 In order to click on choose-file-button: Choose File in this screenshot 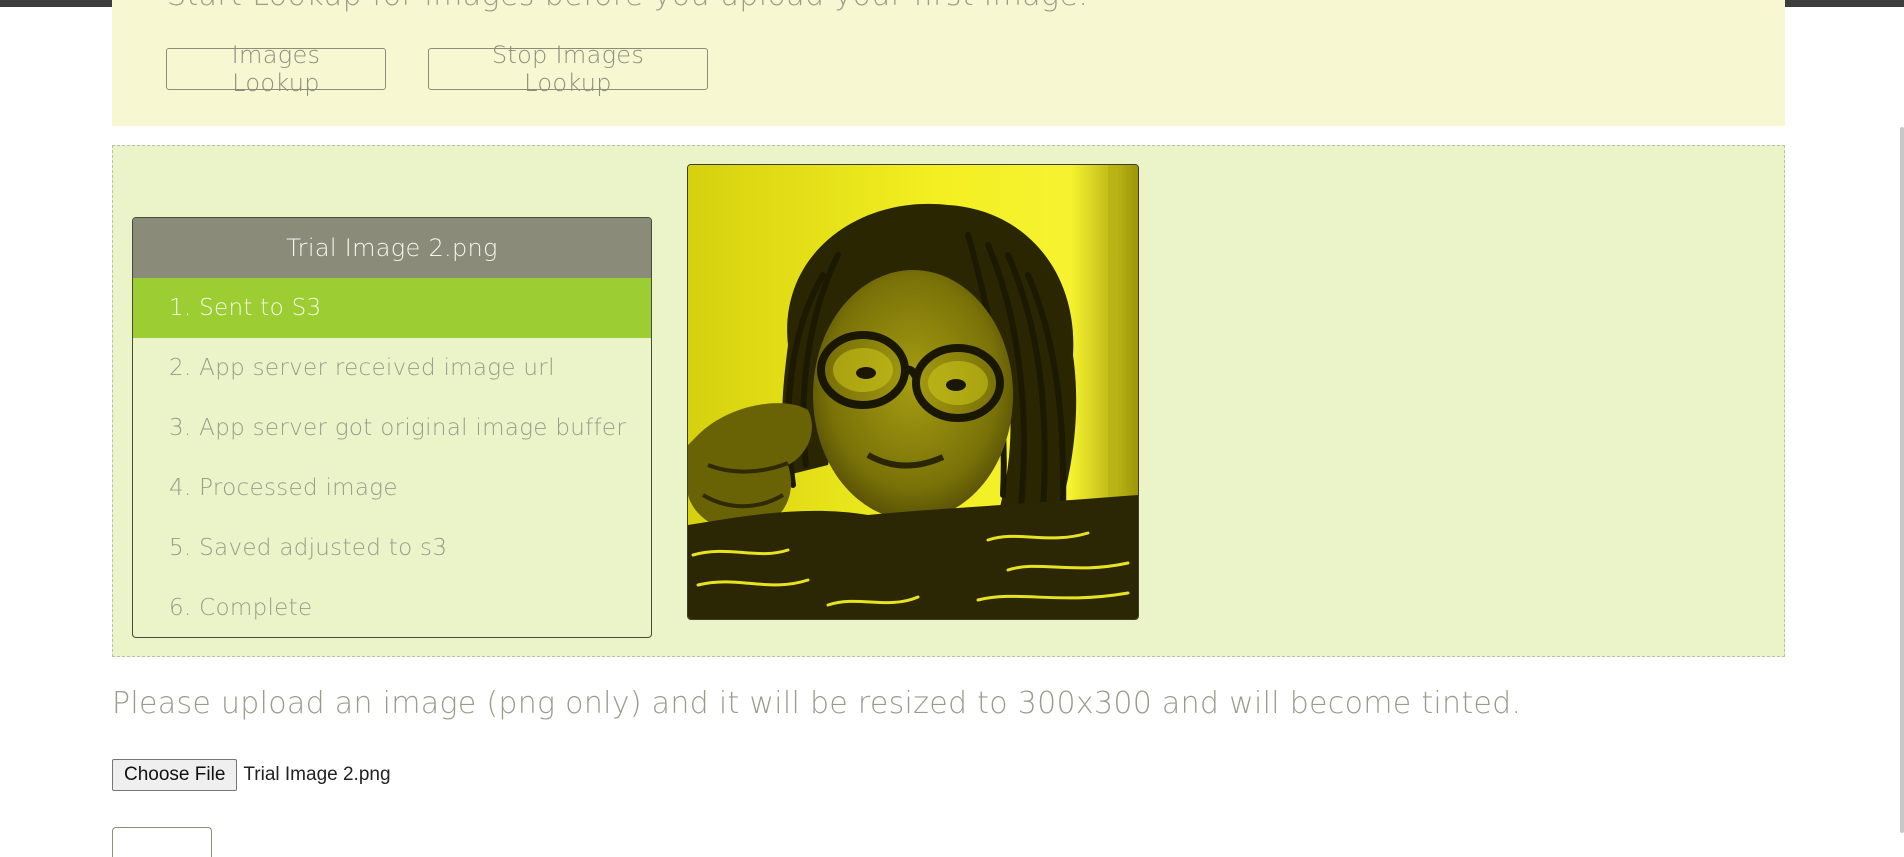, I will do `click(175, 775)`.